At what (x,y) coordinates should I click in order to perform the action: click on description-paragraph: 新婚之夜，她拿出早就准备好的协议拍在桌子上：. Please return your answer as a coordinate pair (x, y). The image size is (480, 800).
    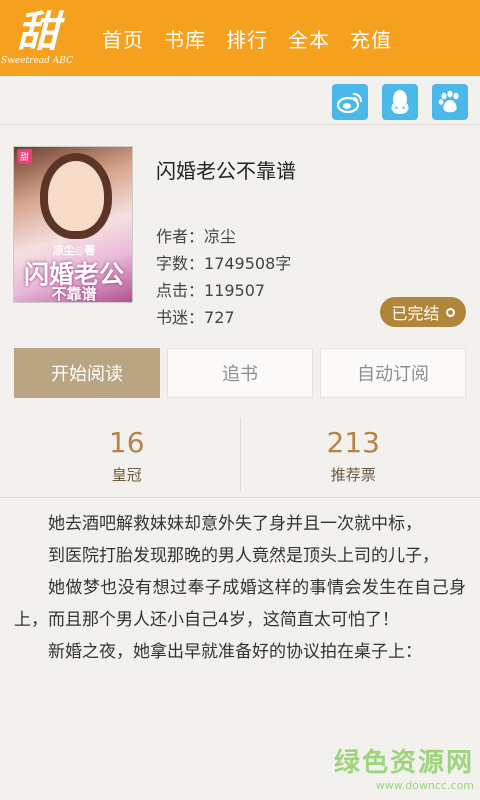
    Looking at the image, I should click on (235, 652).